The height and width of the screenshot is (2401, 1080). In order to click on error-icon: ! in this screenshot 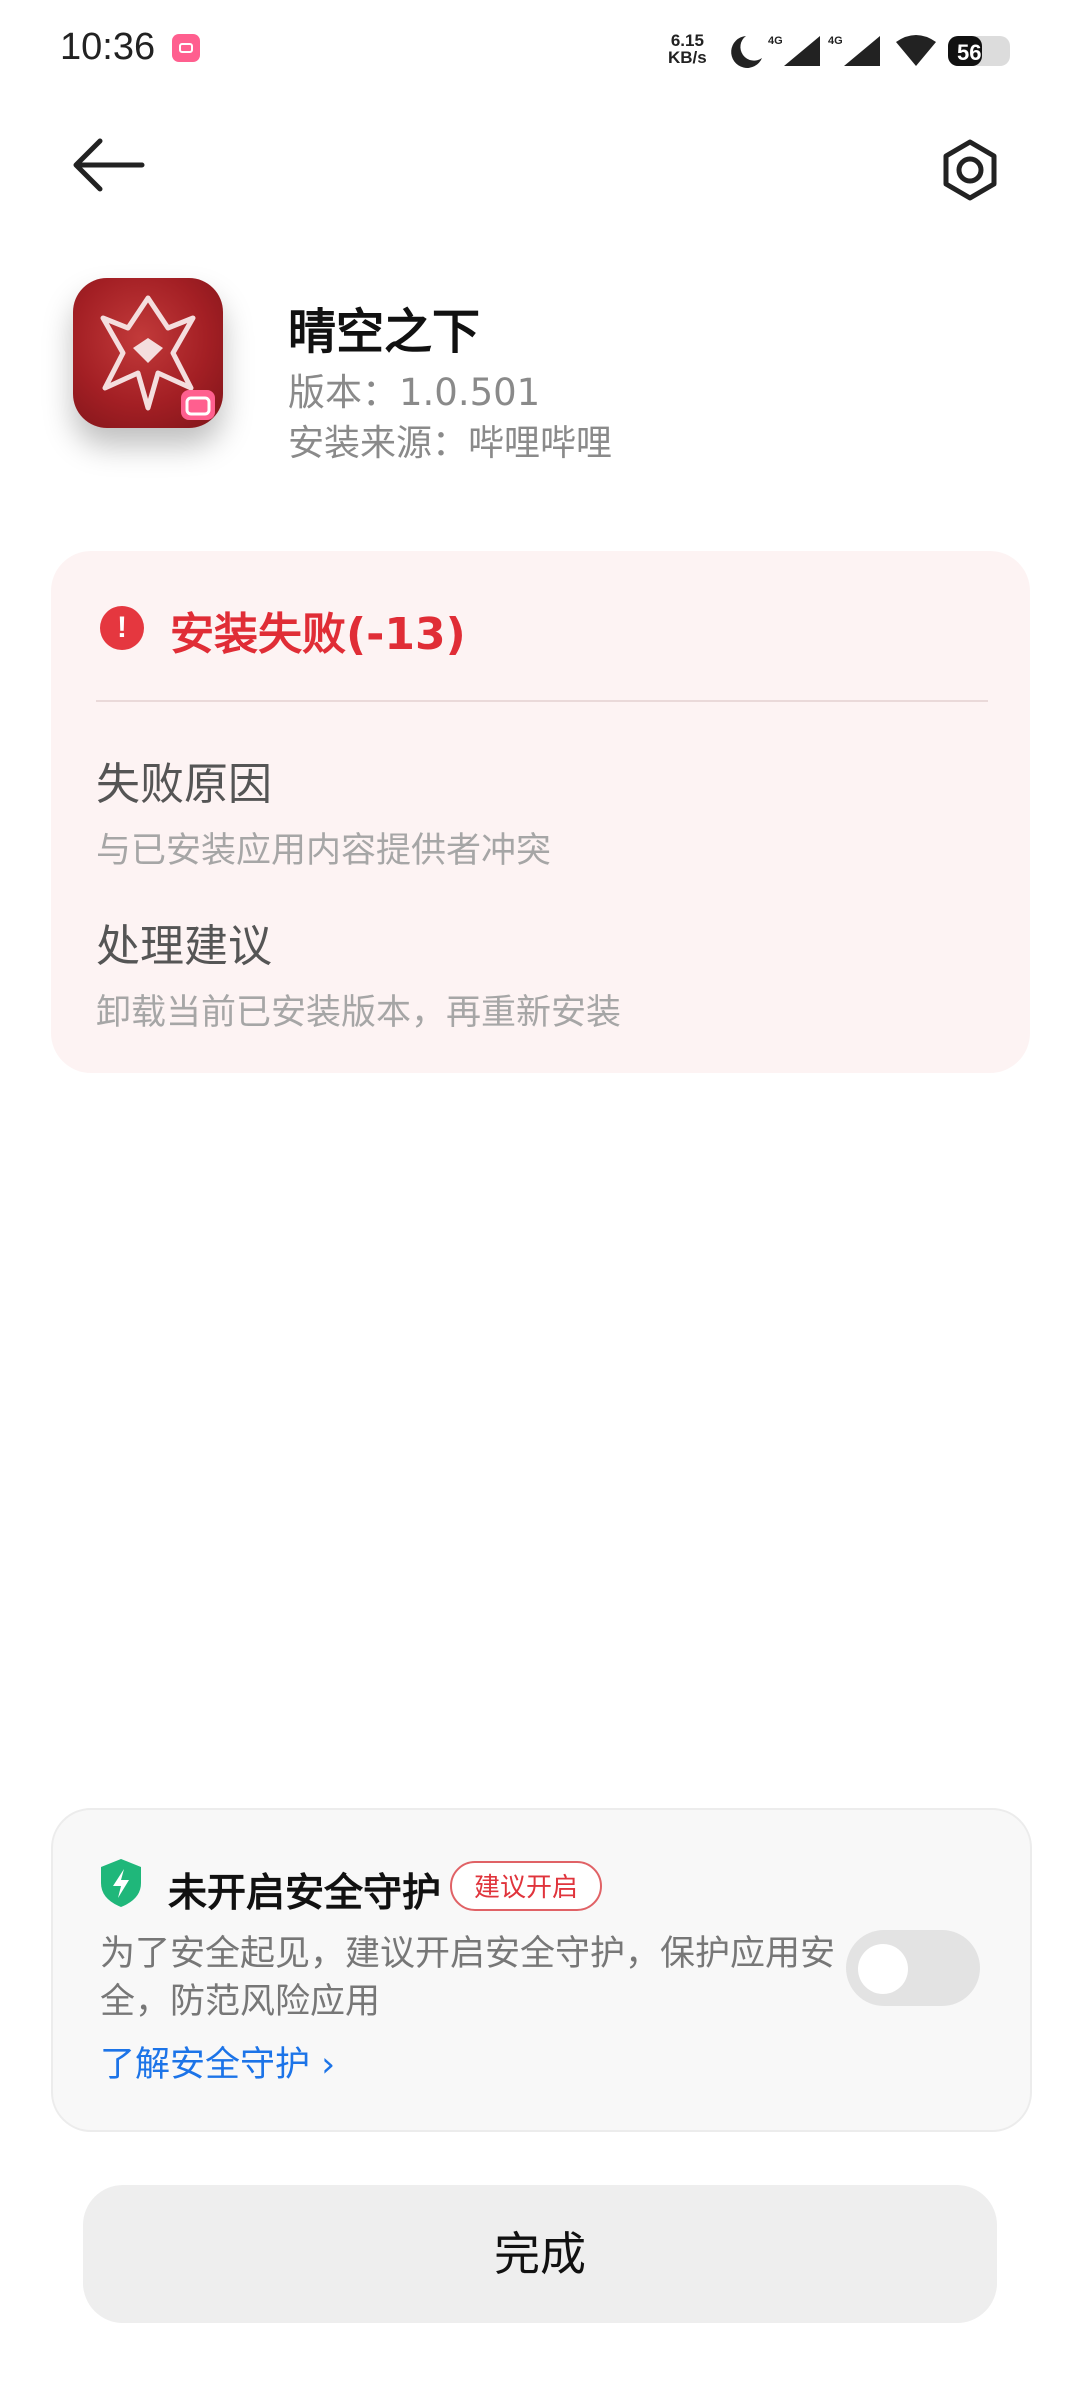, I will do `click(122, 628)`.